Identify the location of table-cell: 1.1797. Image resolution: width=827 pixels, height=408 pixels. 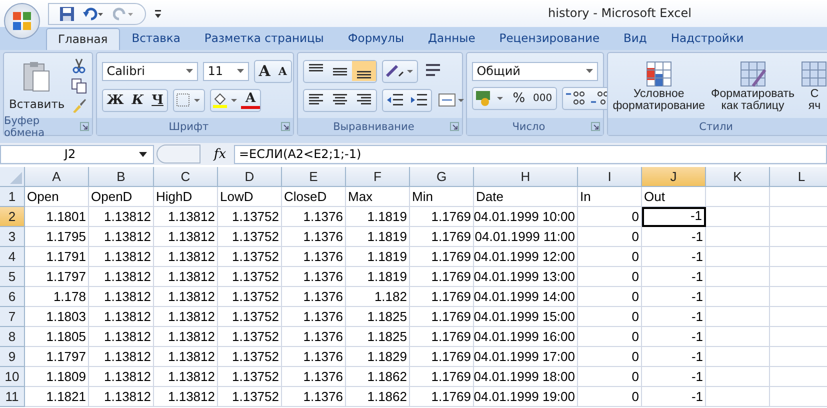
(57, 357).